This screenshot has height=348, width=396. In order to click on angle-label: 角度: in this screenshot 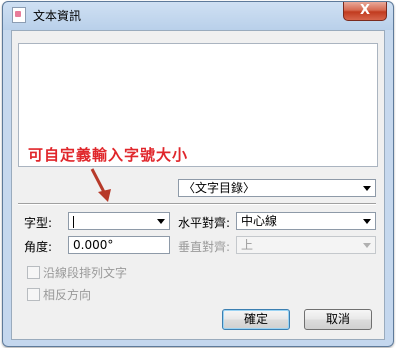, I will do `click(38, 247)`.